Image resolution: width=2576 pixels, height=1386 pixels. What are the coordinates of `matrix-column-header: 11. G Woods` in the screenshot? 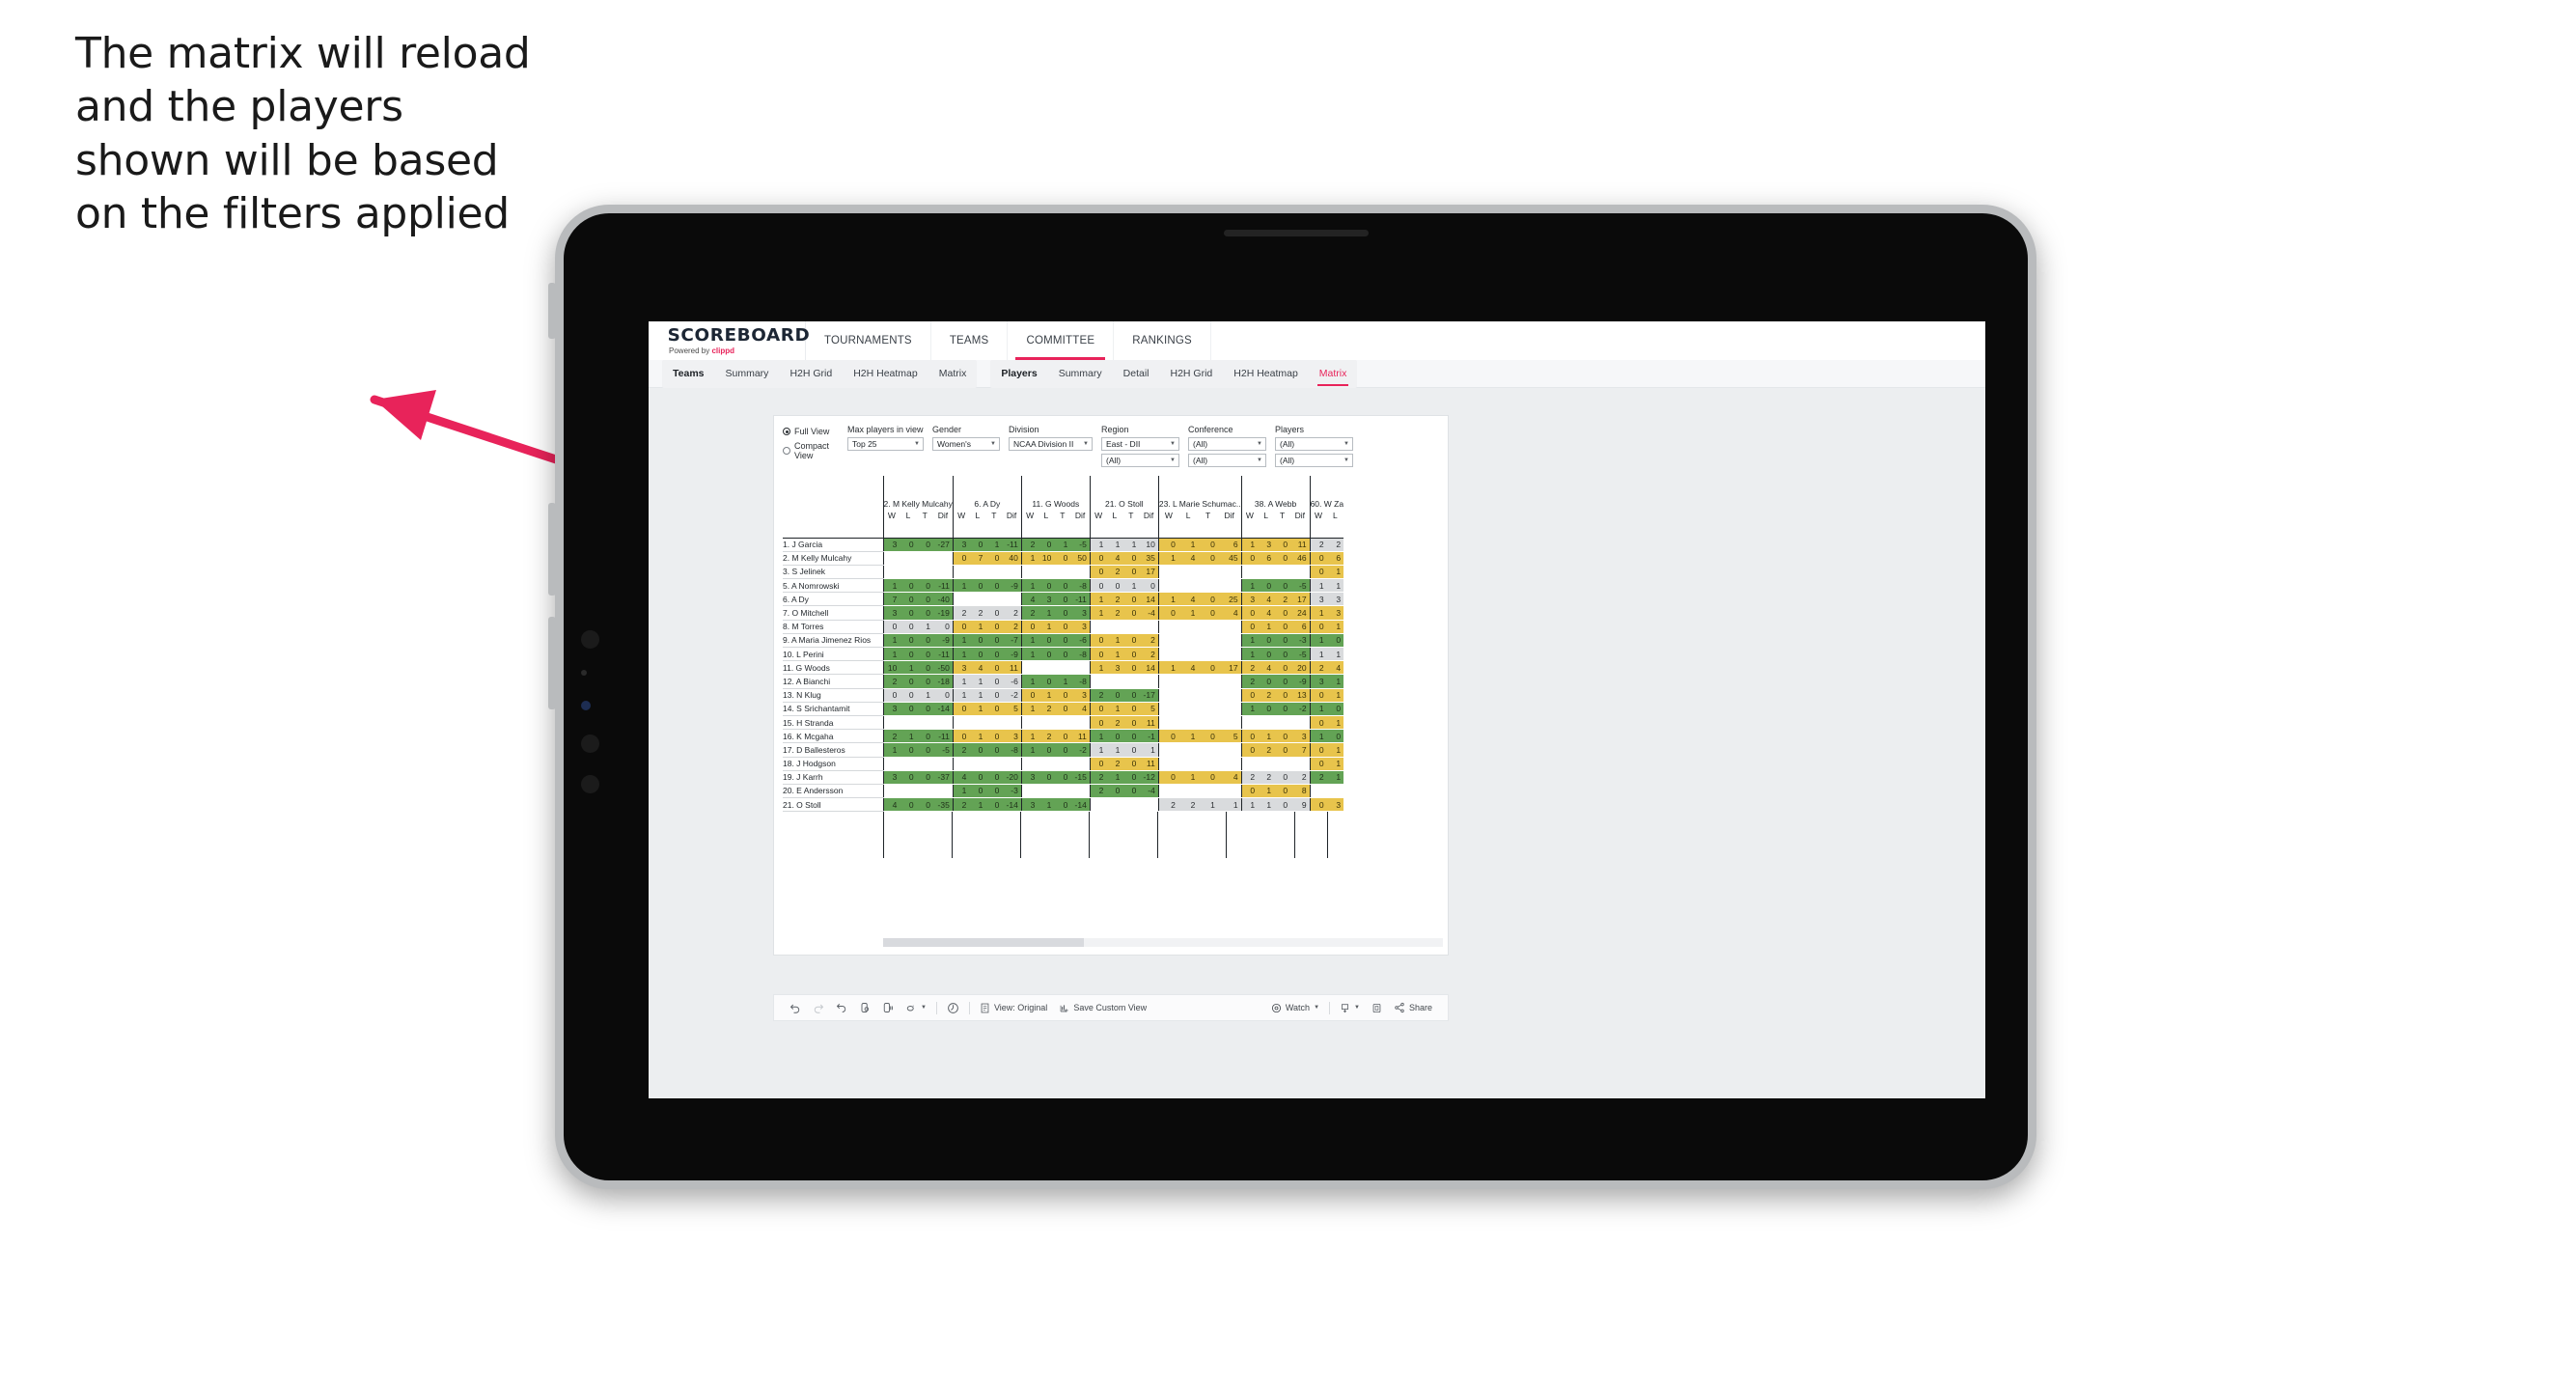 It's located at (1055, 492).